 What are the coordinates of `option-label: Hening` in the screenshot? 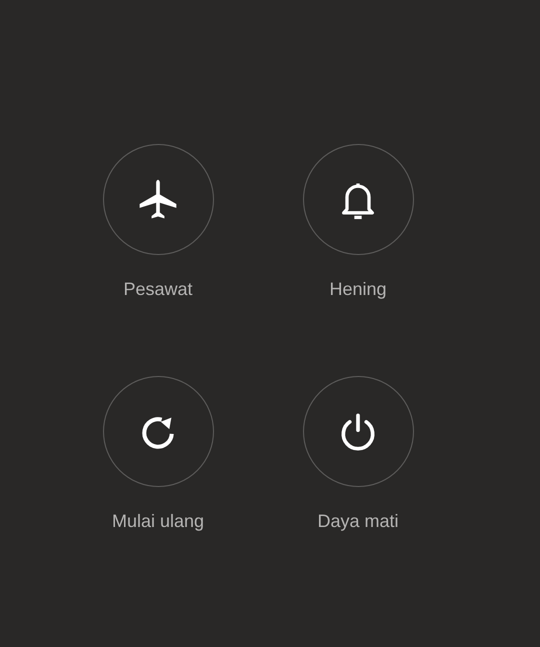 It's located at (358, 289).